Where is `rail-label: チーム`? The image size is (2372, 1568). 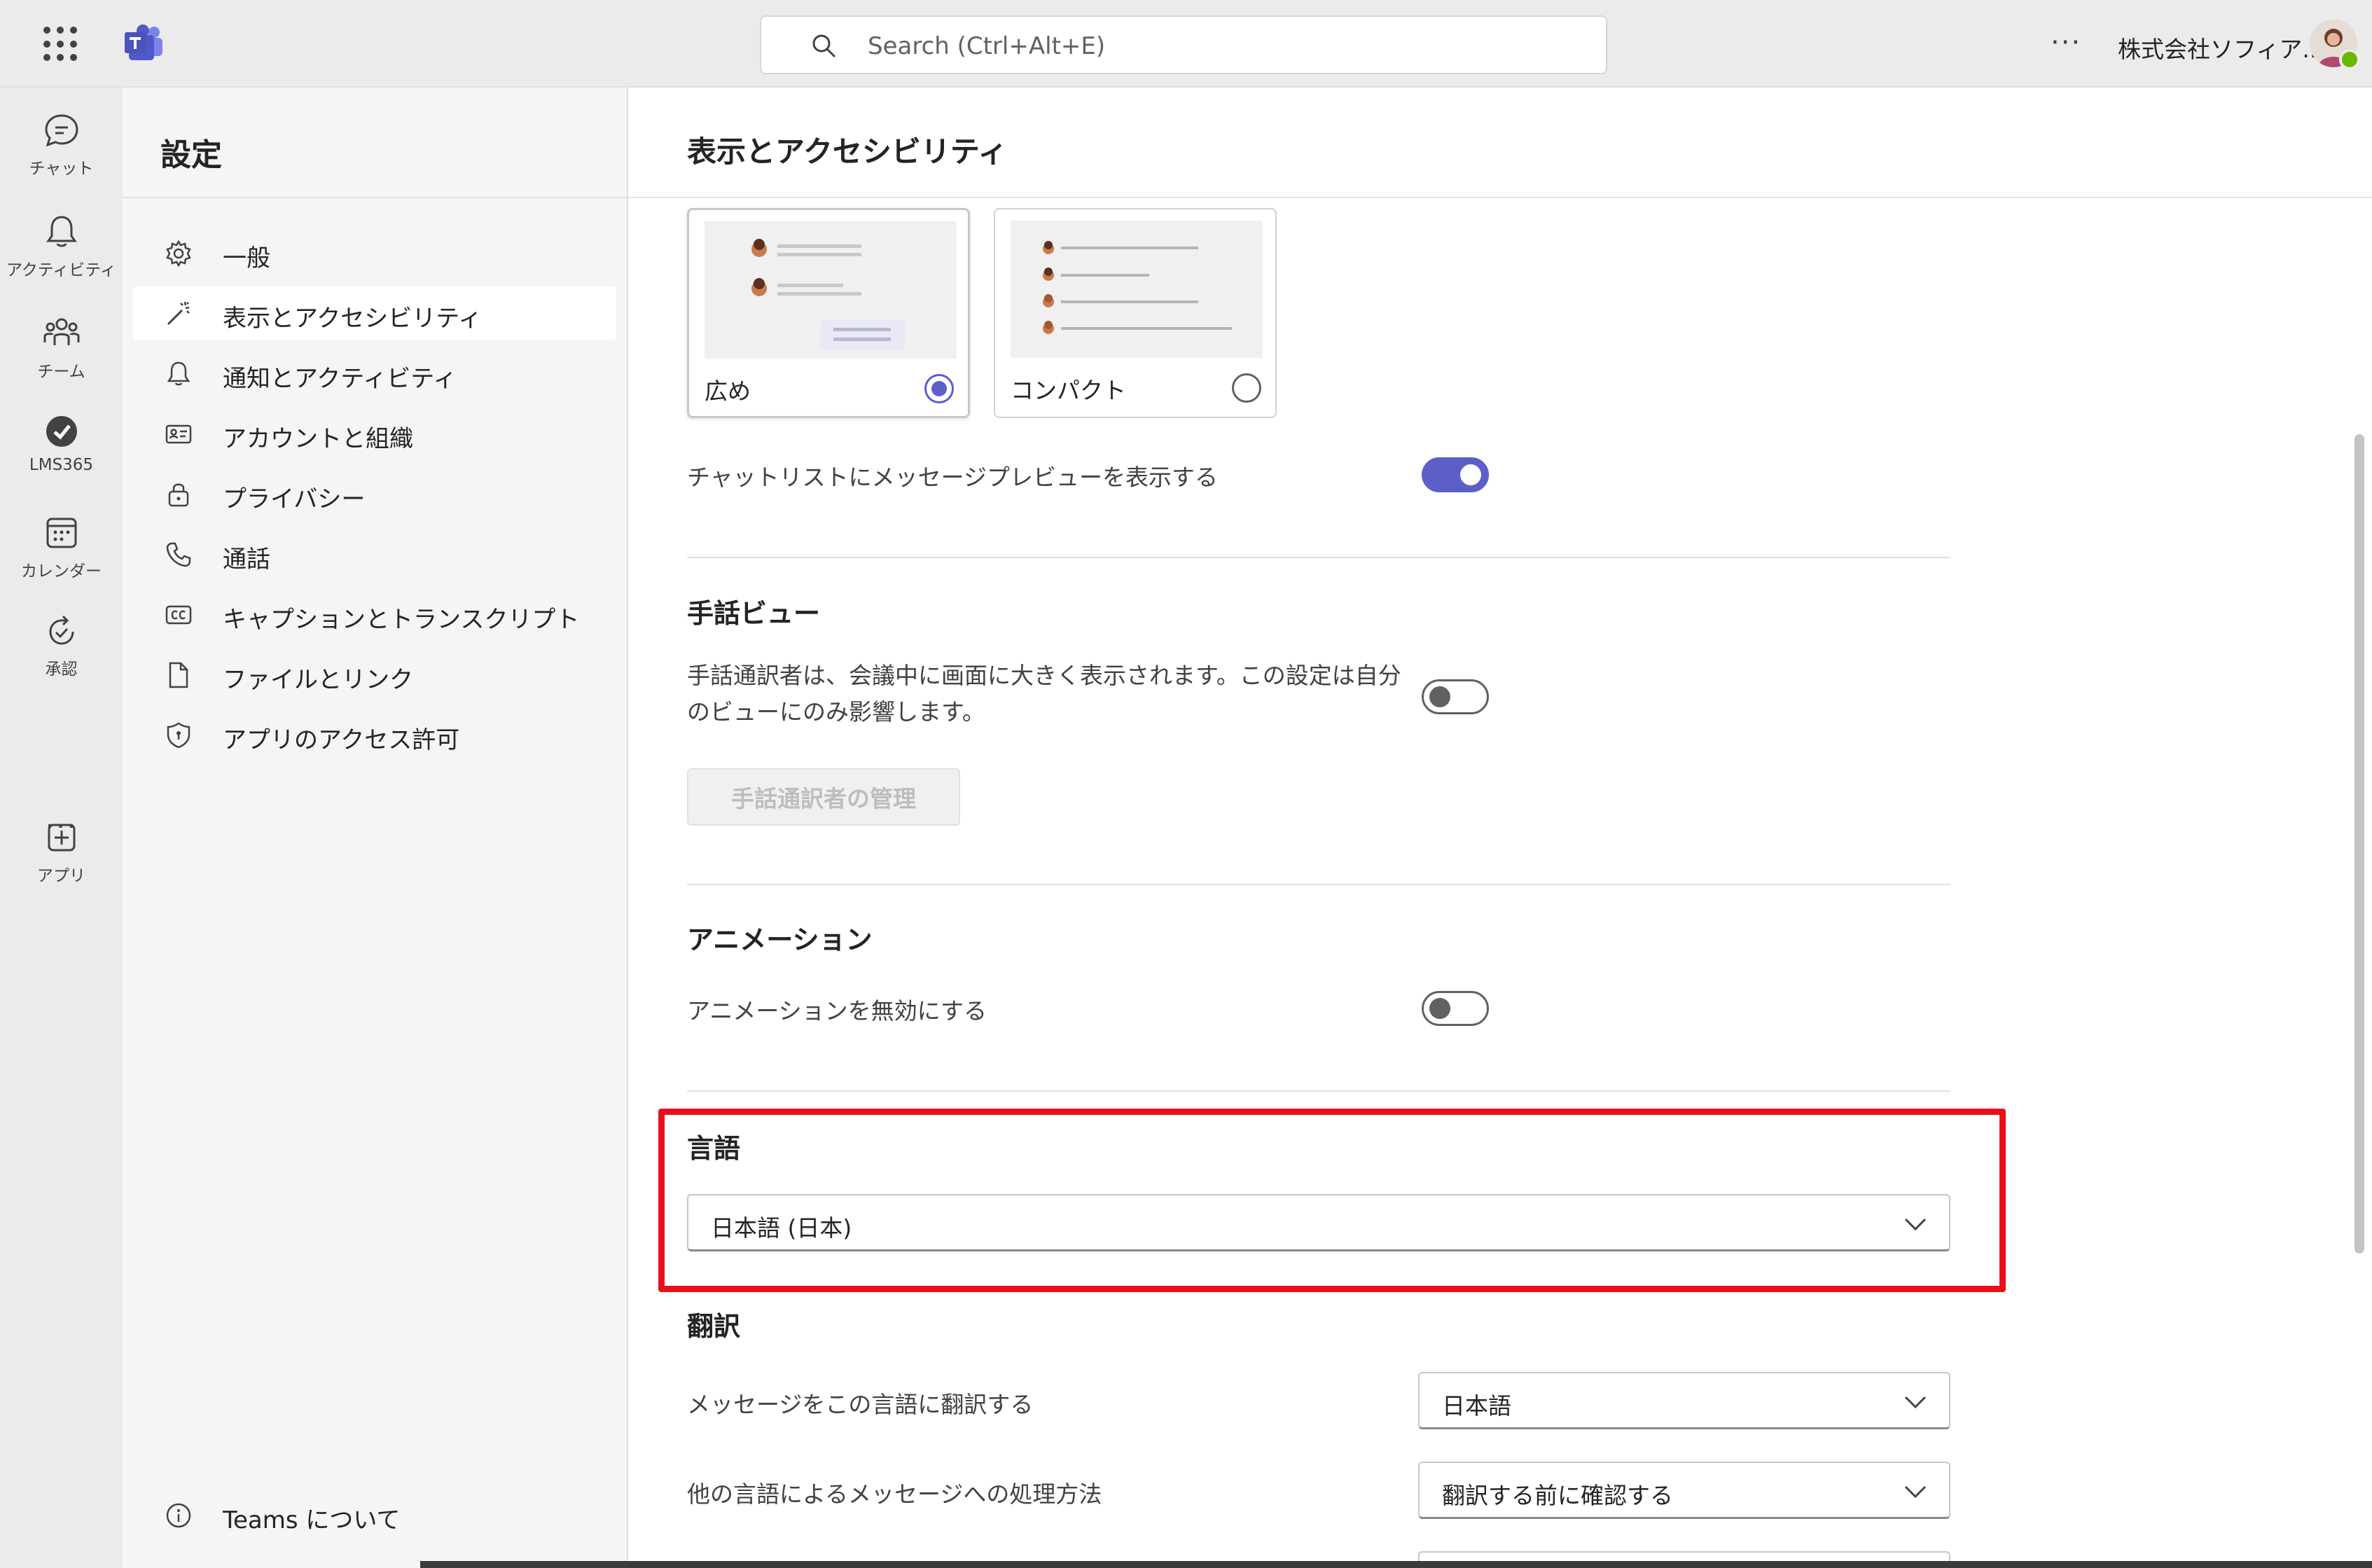
rail-label: チーム is located at coordinates (61, 372).